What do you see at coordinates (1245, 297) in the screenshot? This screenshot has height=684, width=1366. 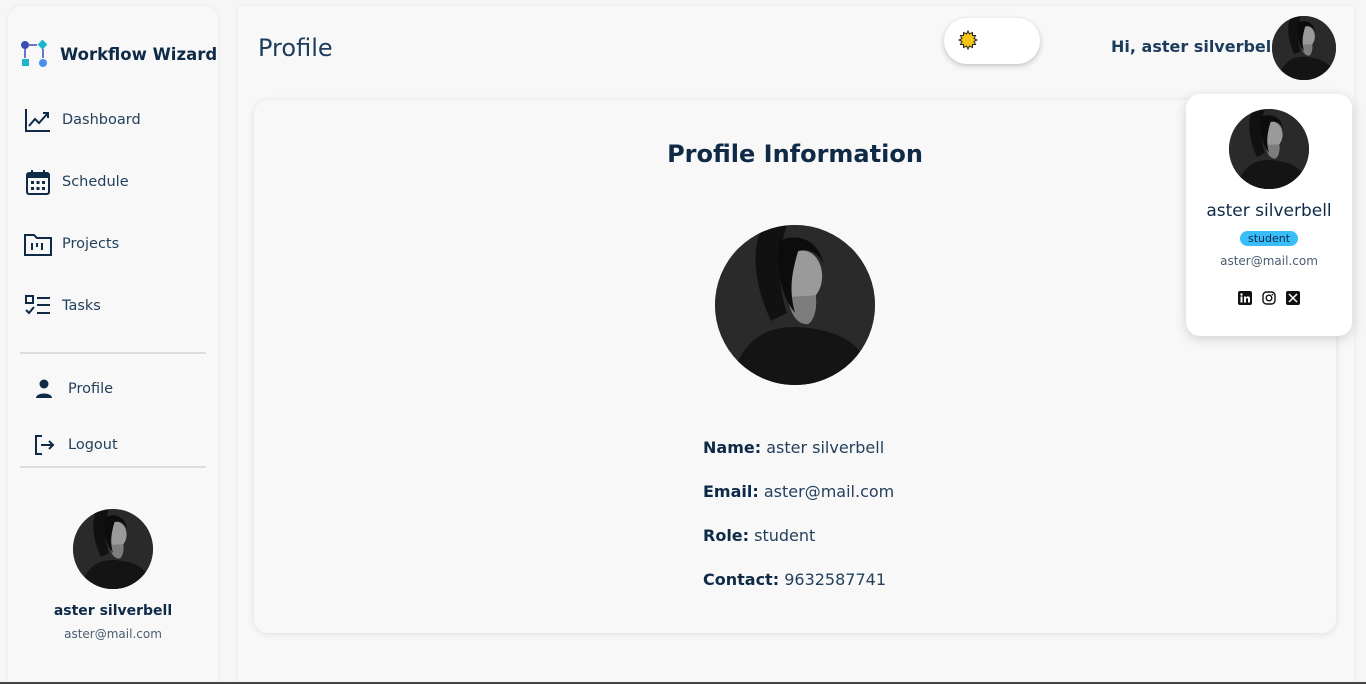 I see `linkedin-icon` at bounding box center [1245, 297].